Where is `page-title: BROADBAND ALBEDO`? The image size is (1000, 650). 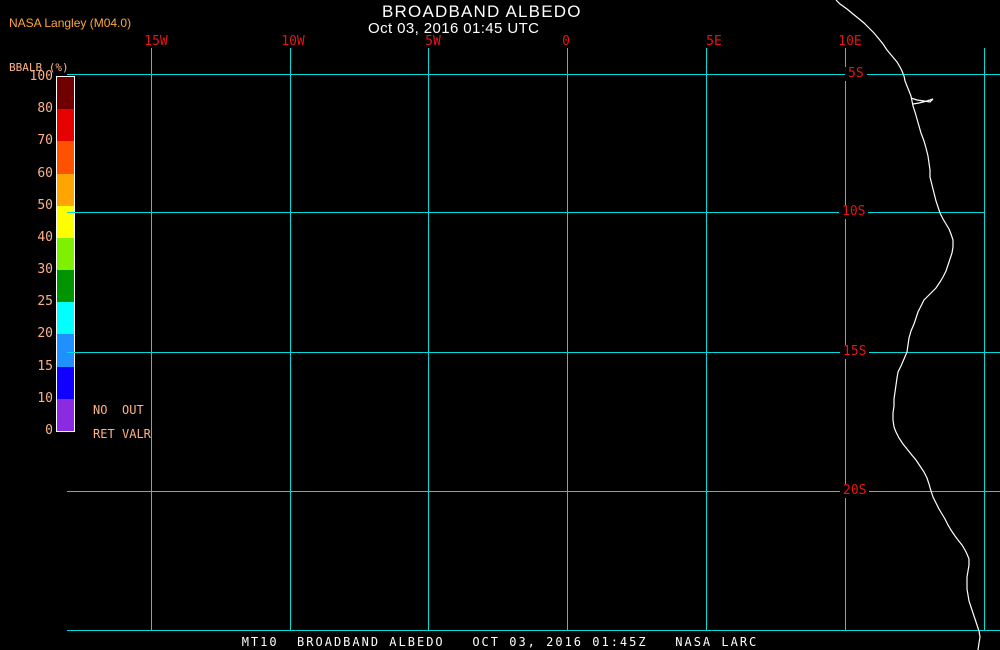 page-title: BROADBAND ALBEDO is located at coordinates (482, 11).